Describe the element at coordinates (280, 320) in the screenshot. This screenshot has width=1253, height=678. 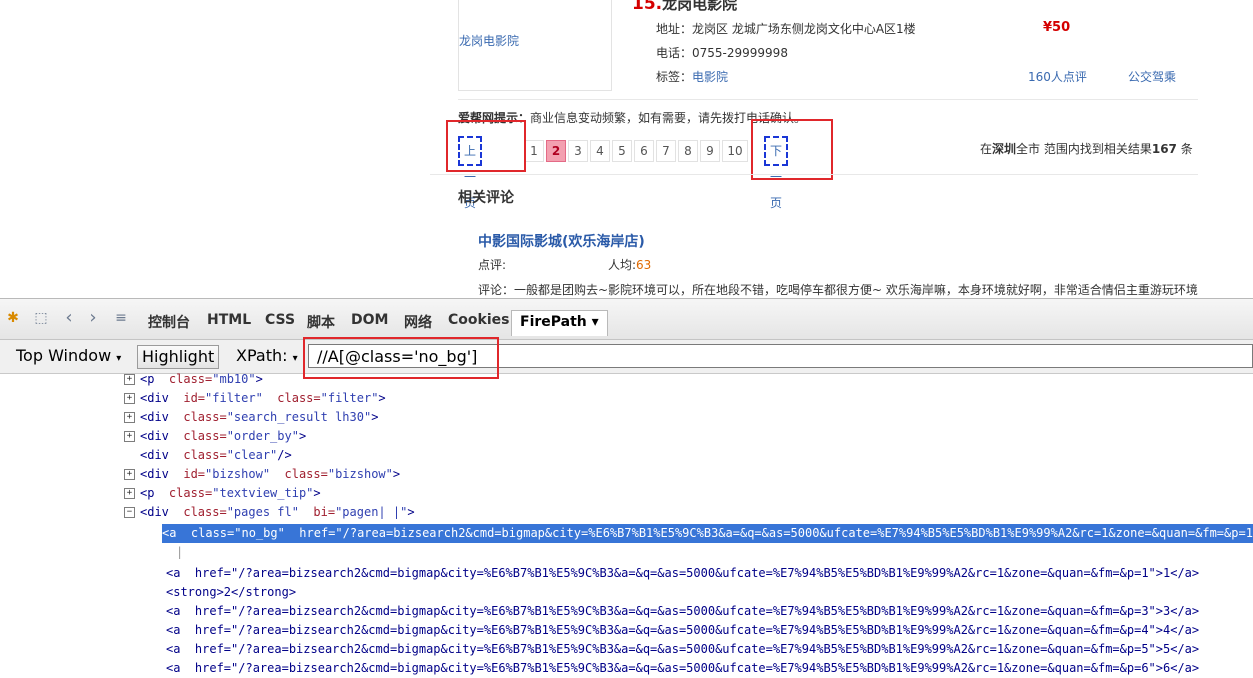
I see `tab-css: CSS` at that location.